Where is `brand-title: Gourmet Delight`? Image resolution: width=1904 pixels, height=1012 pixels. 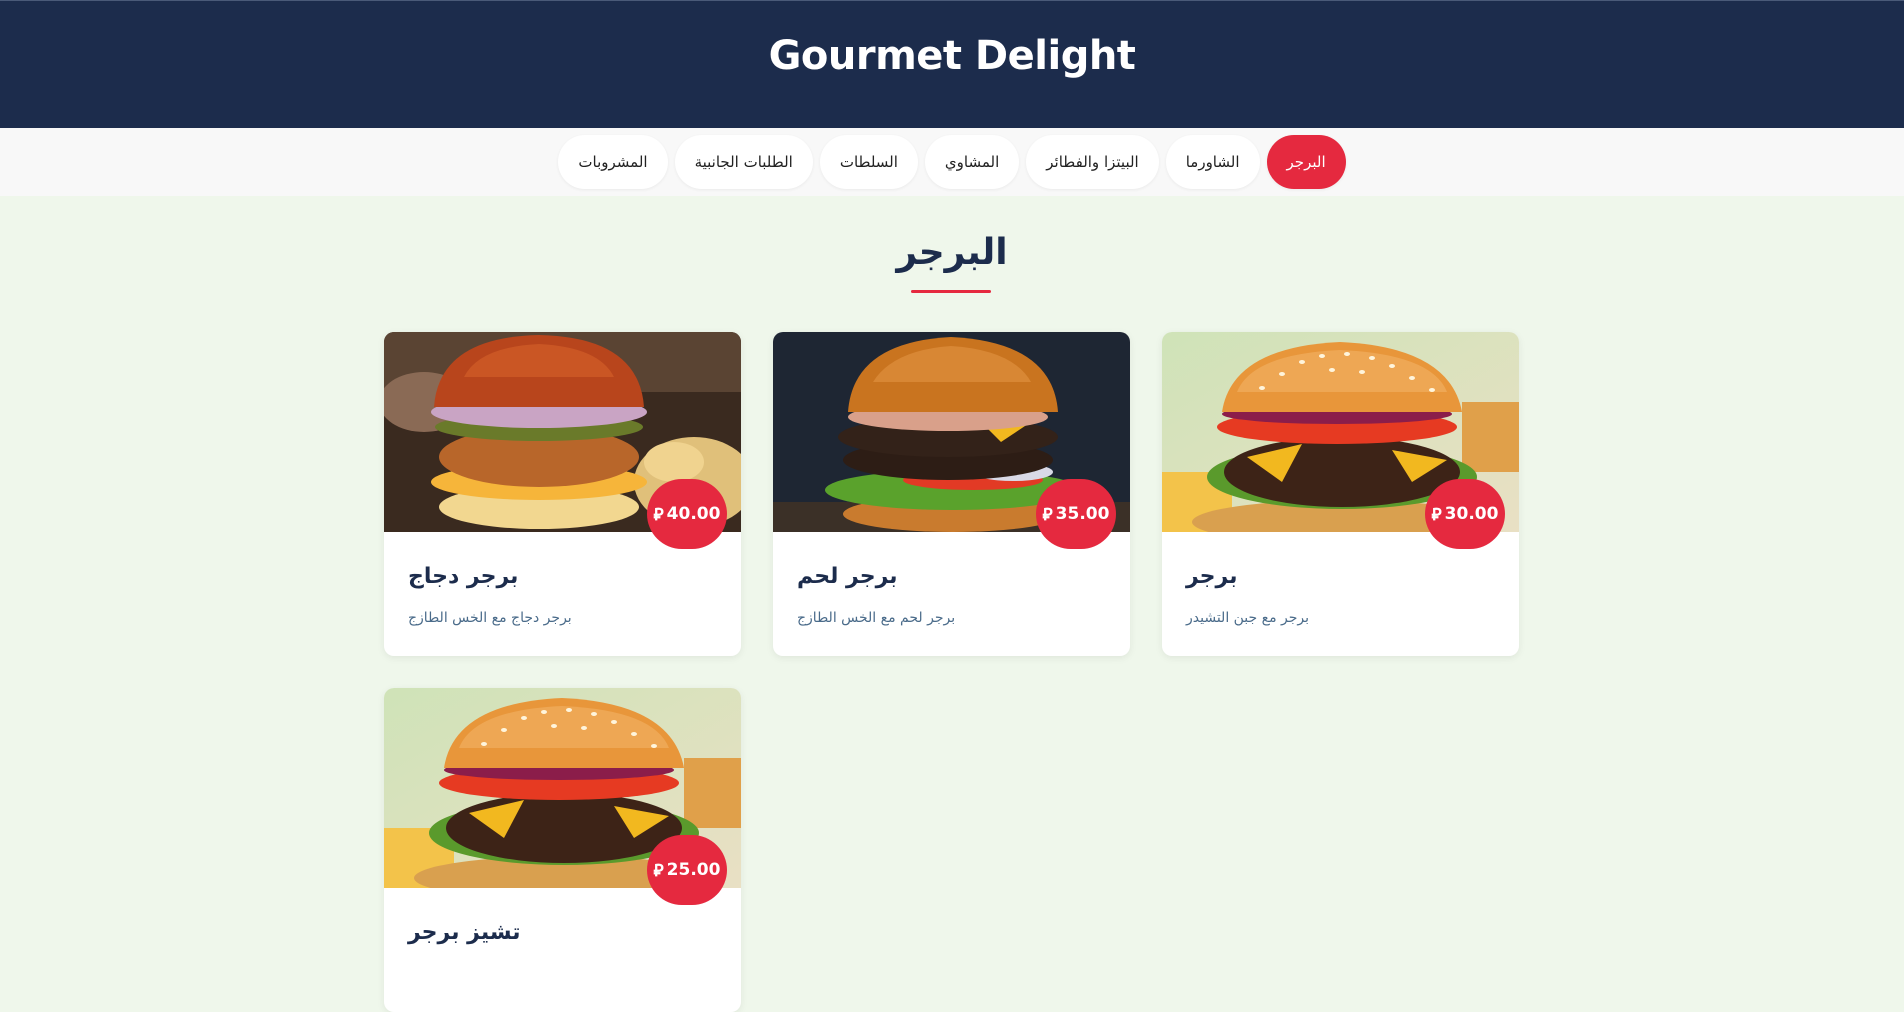 brand-title: Gourmet Delight is located at coordinates (952, 56).